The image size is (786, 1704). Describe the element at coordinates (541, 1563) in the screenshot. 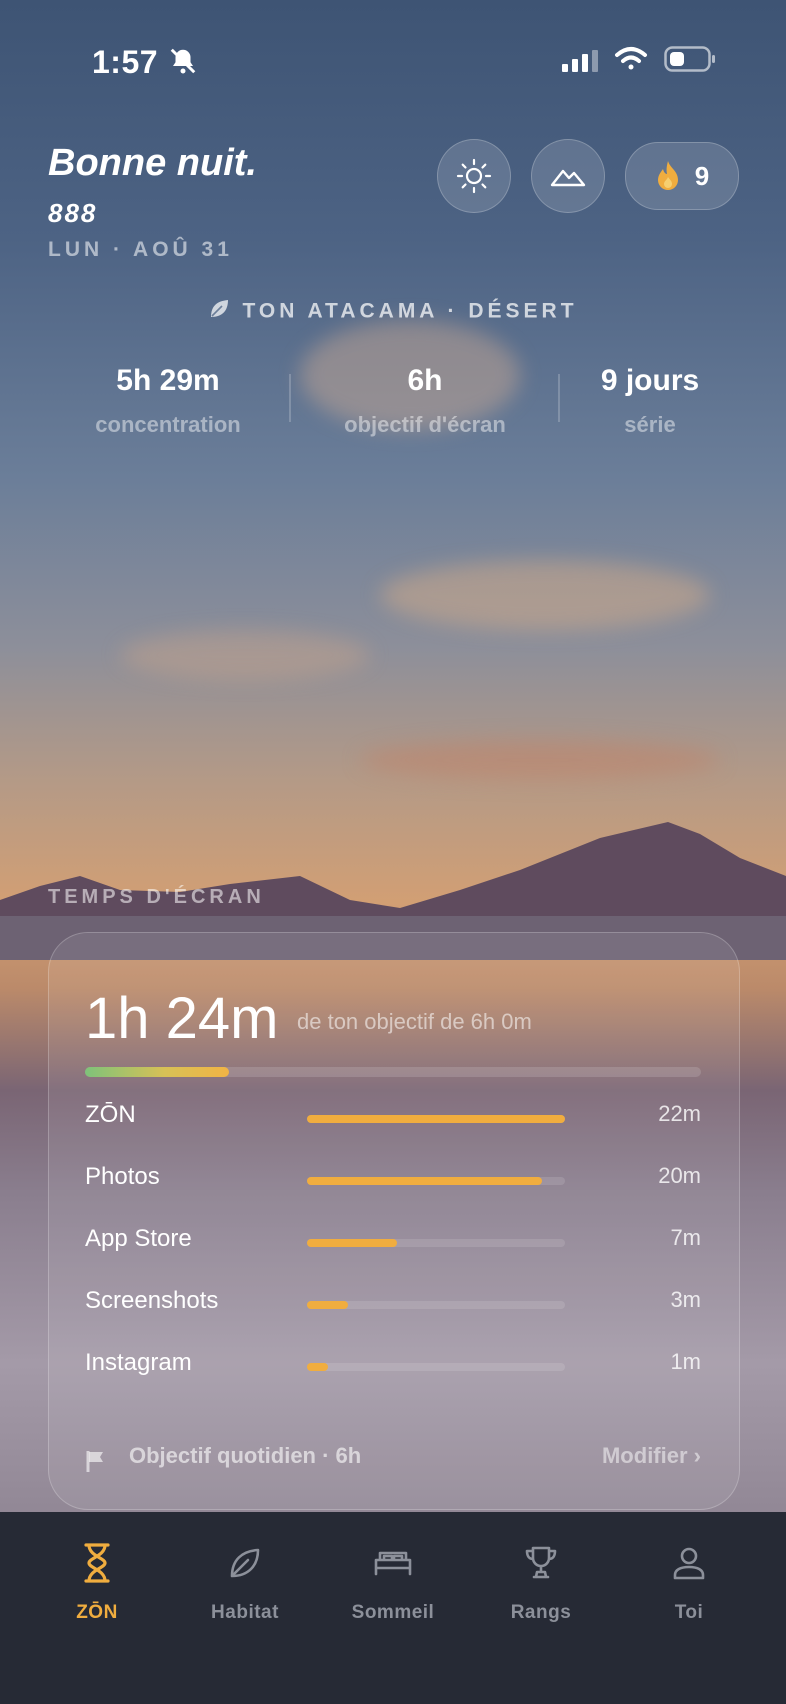

I see `trophy-icon` at that location.